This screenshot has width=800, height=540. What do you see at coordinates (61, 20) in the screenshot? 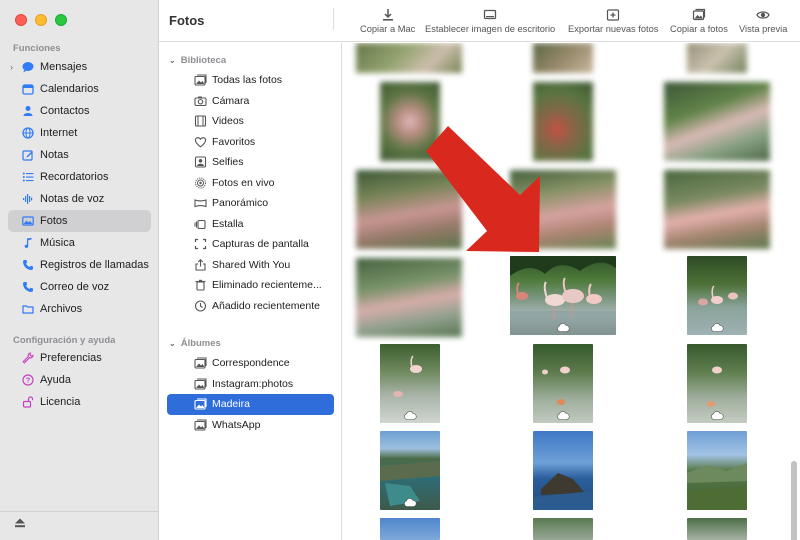
I see `zoom-window-button` at bounding box center [61, 20].